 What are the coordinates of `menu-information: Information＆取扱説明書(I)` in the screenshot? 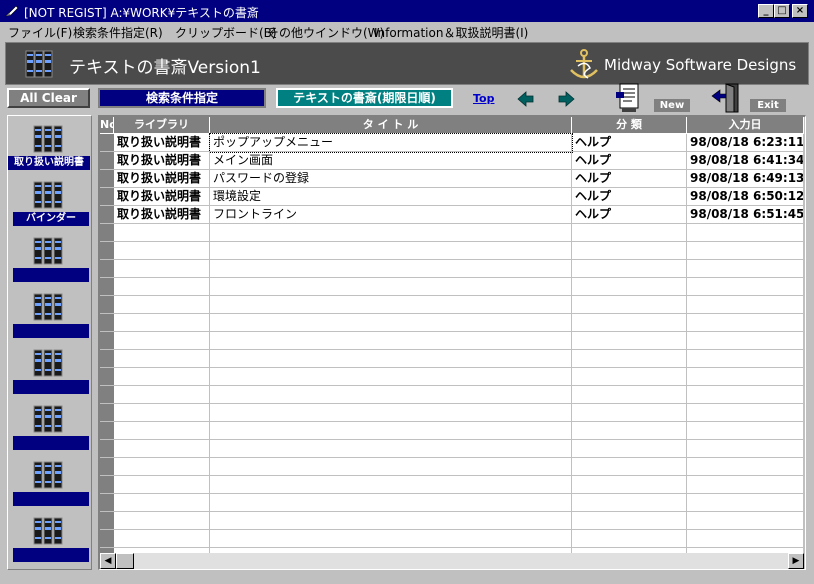 It's located at (451, 32).